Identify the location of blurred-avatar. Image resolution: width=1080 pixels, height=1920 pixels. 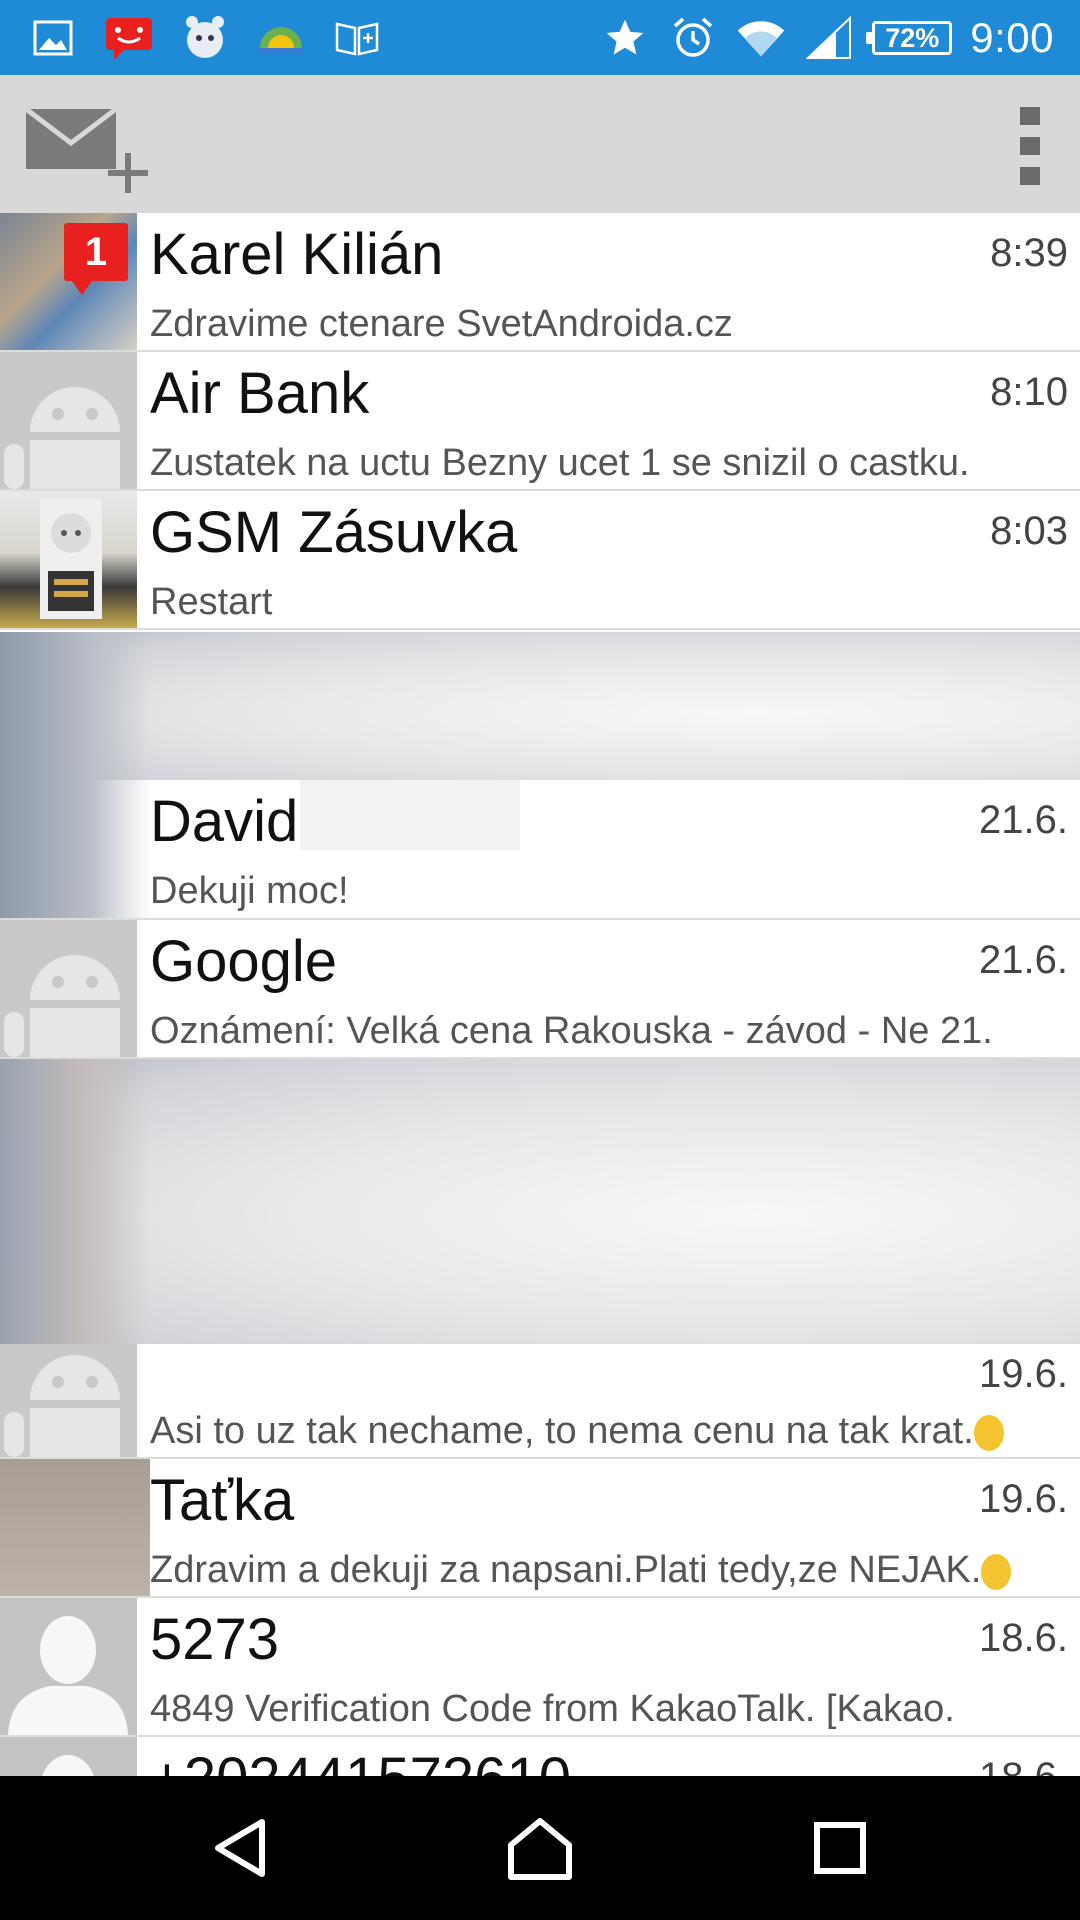
(75, 1201).